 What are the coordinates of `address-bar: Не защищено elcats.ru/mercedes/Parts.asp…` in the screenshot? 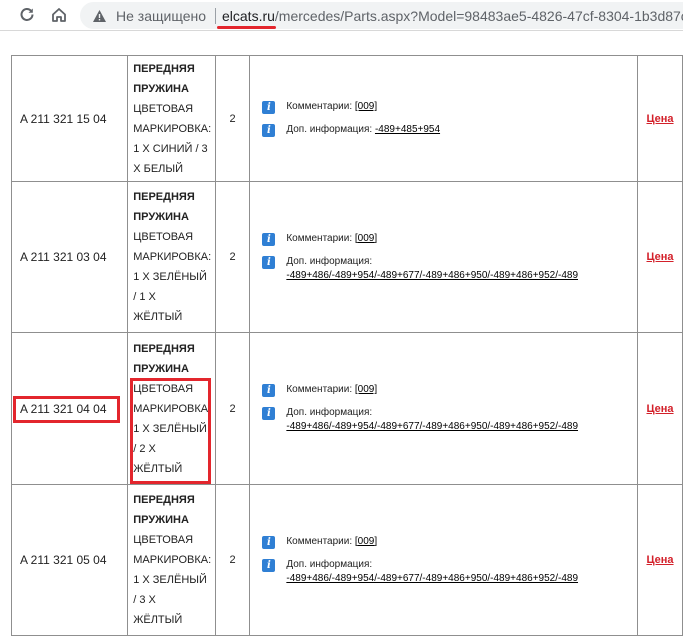 It's located at (381, 15).